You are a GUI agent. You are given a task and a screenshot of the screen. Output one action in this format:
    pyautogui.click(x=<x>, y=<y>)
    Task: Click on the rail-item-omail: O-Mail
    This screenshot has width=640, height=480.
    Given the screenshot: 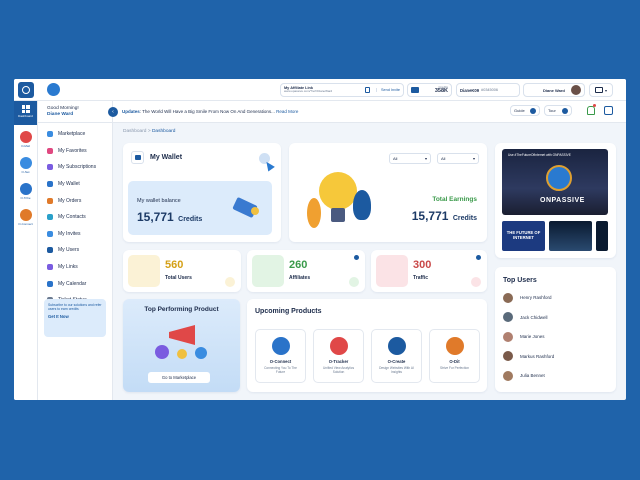 What is the action you would take?
    pyautogui.click(x=25, y=138)
    